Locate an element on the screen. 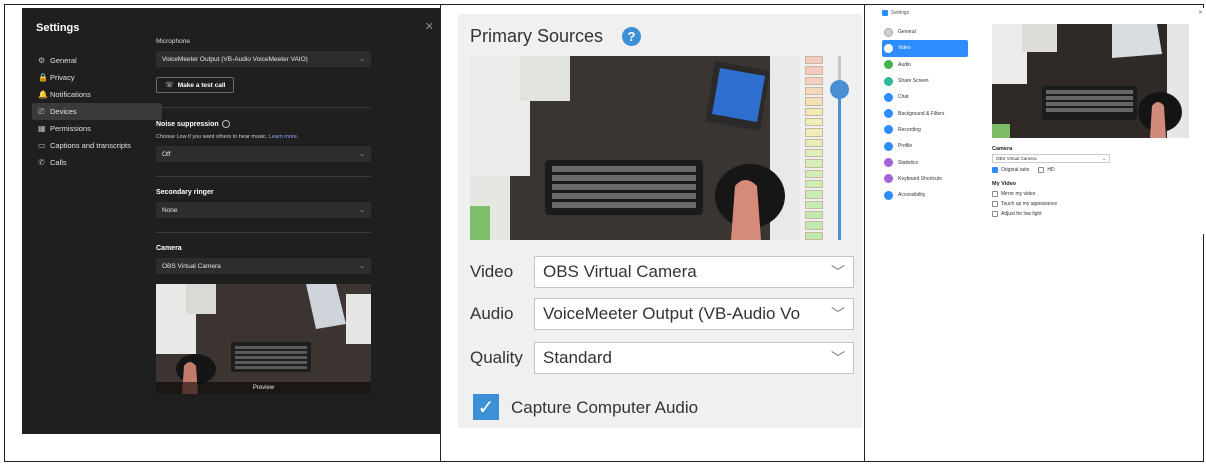 This screenshot has width=1206, height=464. sidebar-item-label: Profile is located at coordinates (905, 146).